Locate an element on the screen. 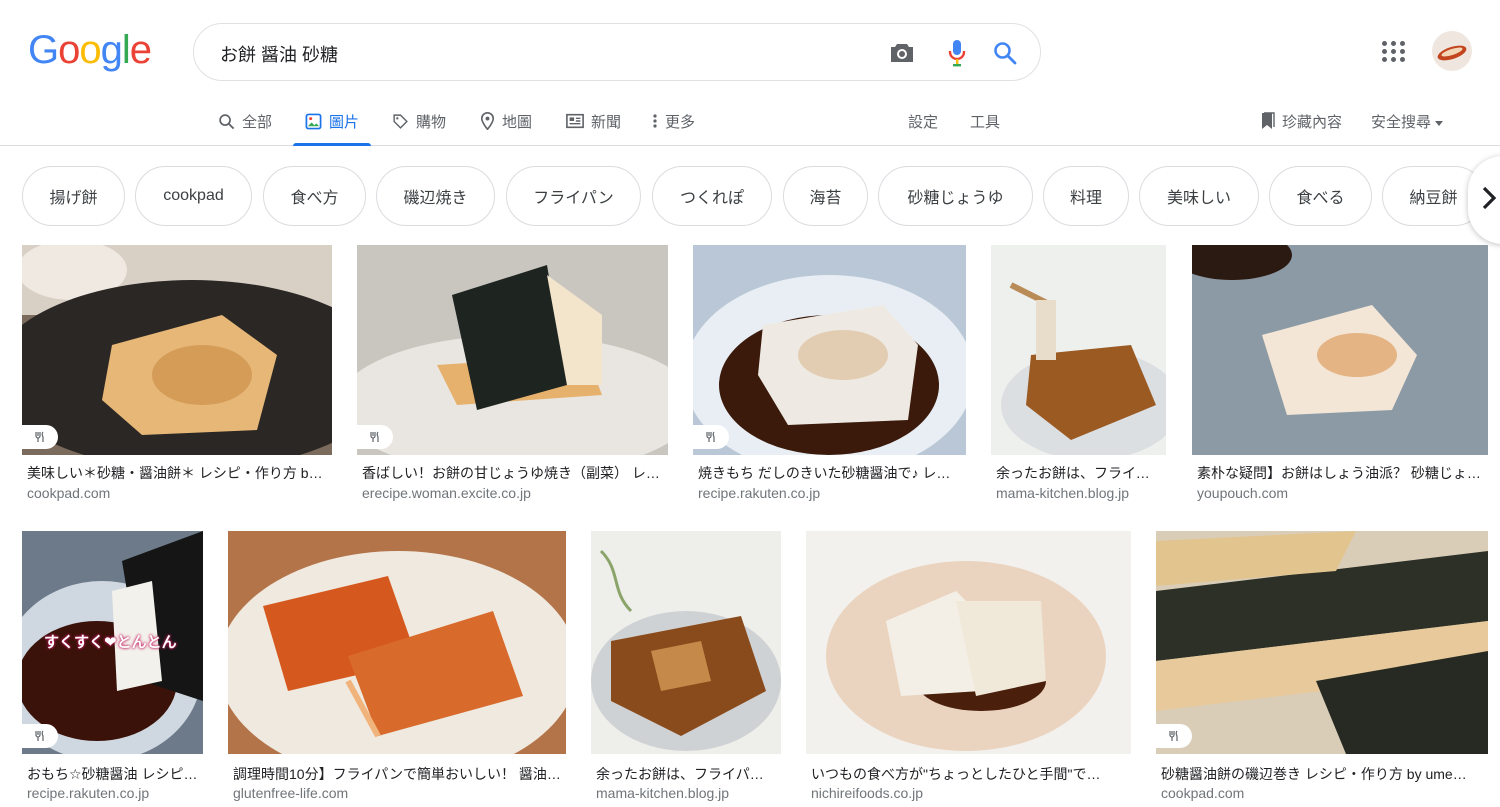 The width and height of the screenshot is (1500, 807). settings-link: 設定 is located at coordinates (923, 121).